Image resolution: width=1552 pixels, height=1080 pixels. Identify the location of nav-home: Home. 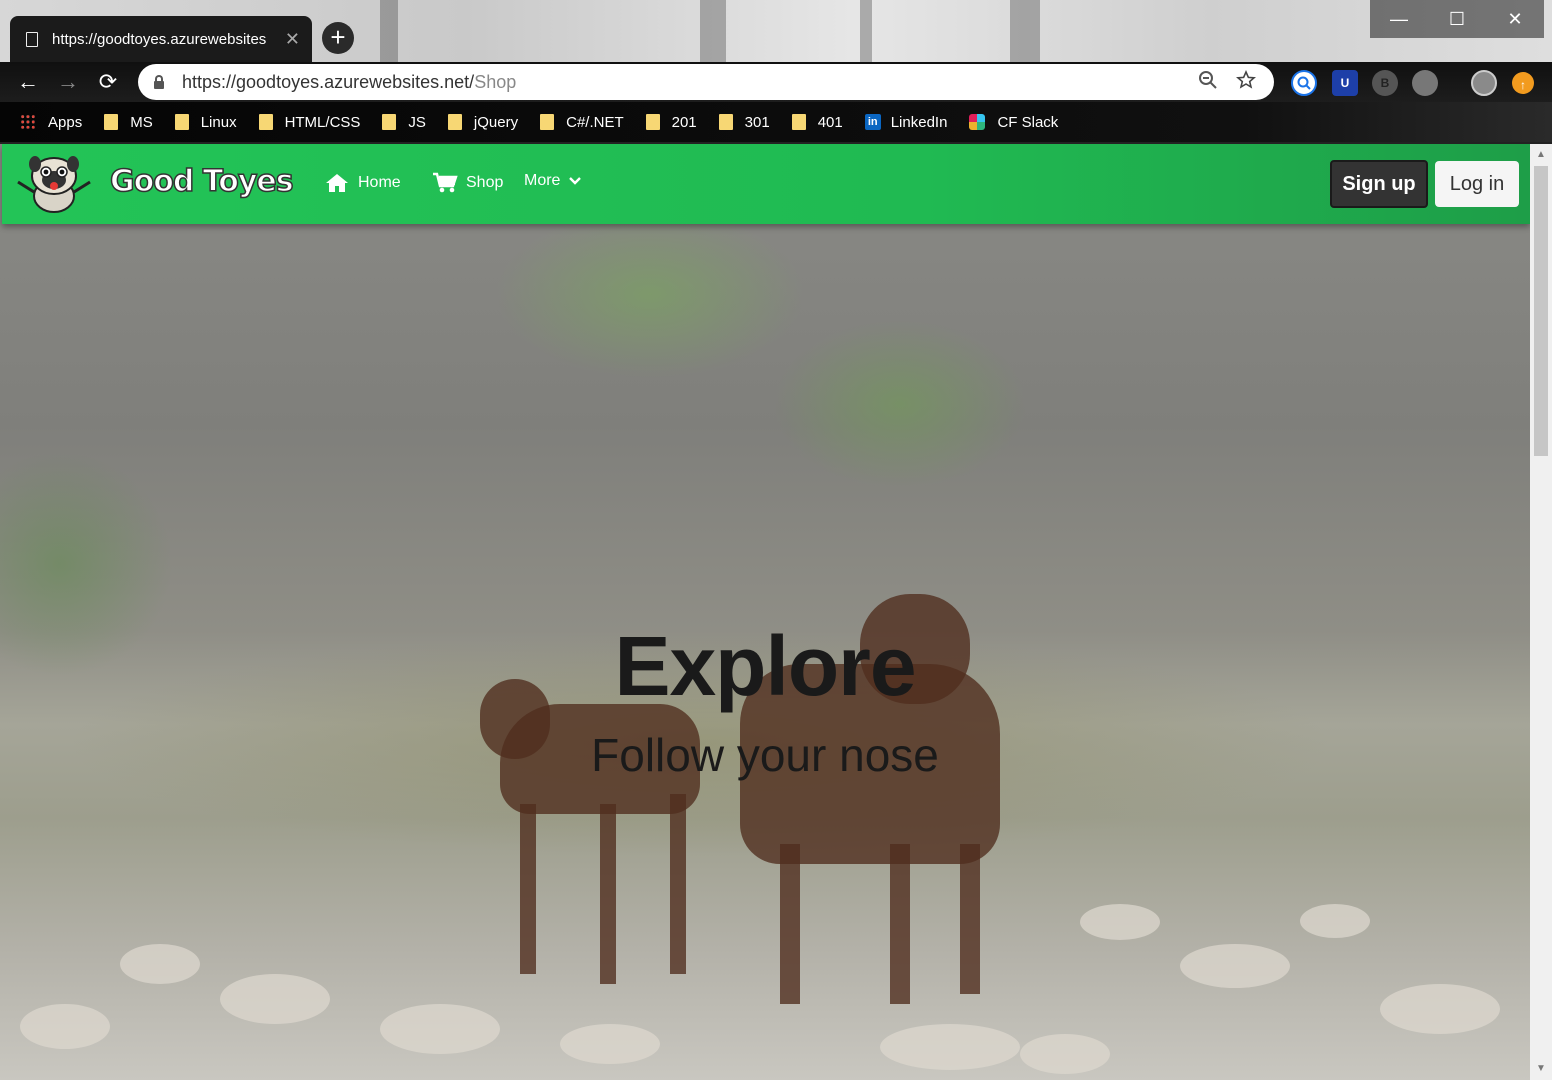
(362, 183).